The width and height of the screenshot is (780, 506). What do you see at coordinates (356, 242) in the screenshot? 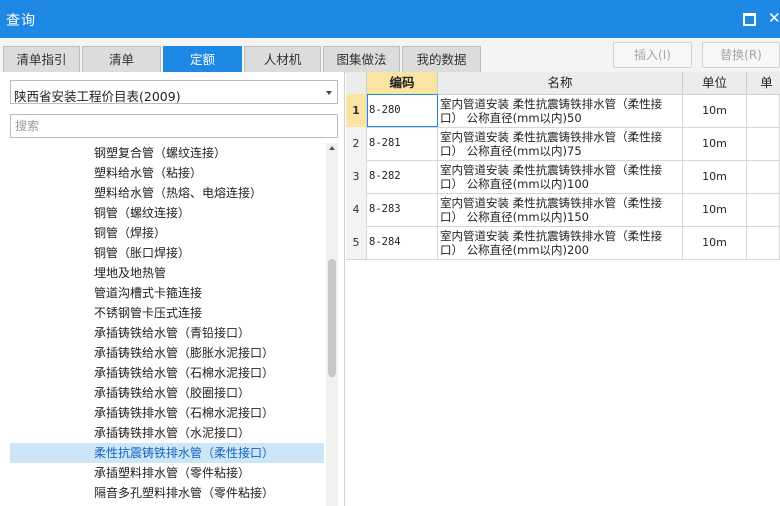
I see `row-number: 5` at bounding box center [356, 242].